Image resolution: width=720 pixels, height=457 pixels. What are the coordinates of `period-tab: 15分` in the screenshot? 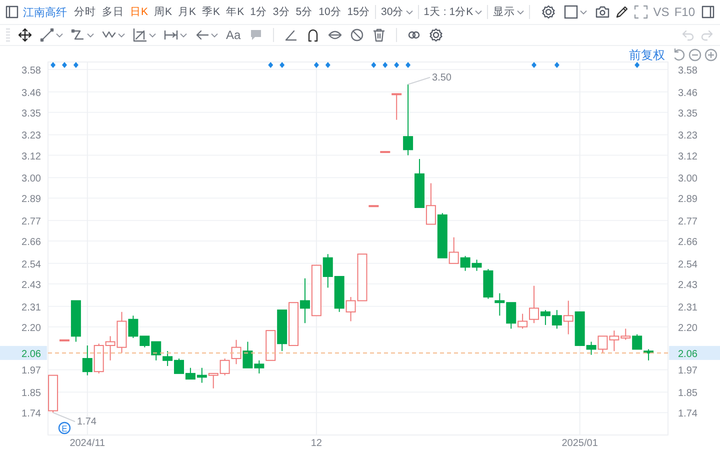 It's located at (358, 12).